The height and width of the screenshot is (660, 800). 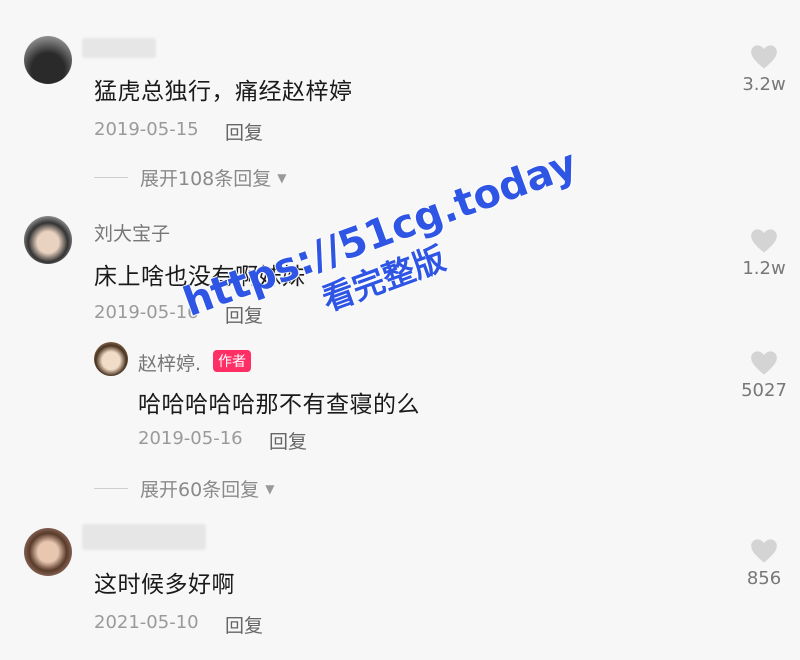 What do you see at coordinates (764, 84) in the screenshot?
I see `like-count: 3.2w` at bounding box center [764, 84].